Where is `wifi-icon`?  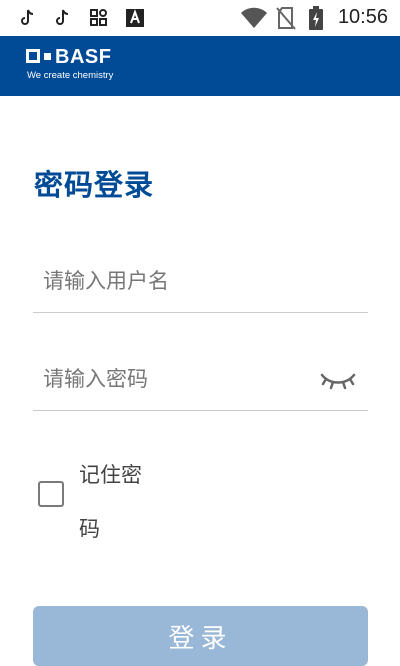 wifi-icon is located at coordinates (254, 17).